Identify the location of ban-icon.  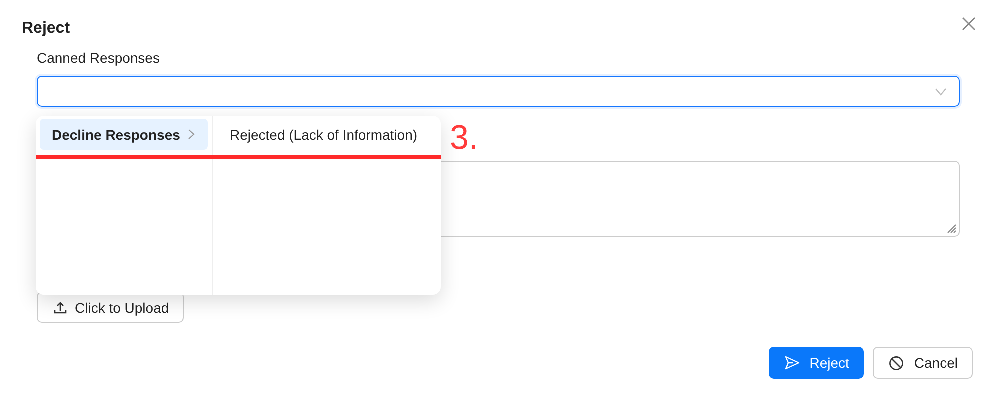
(896, 363).